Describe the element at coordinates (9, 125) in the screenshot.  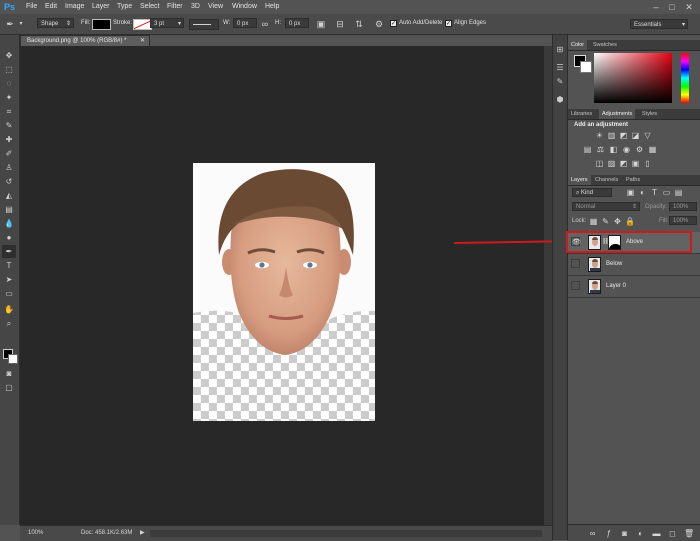
I see `eyedropper-tool-icon: ✎` at that location.